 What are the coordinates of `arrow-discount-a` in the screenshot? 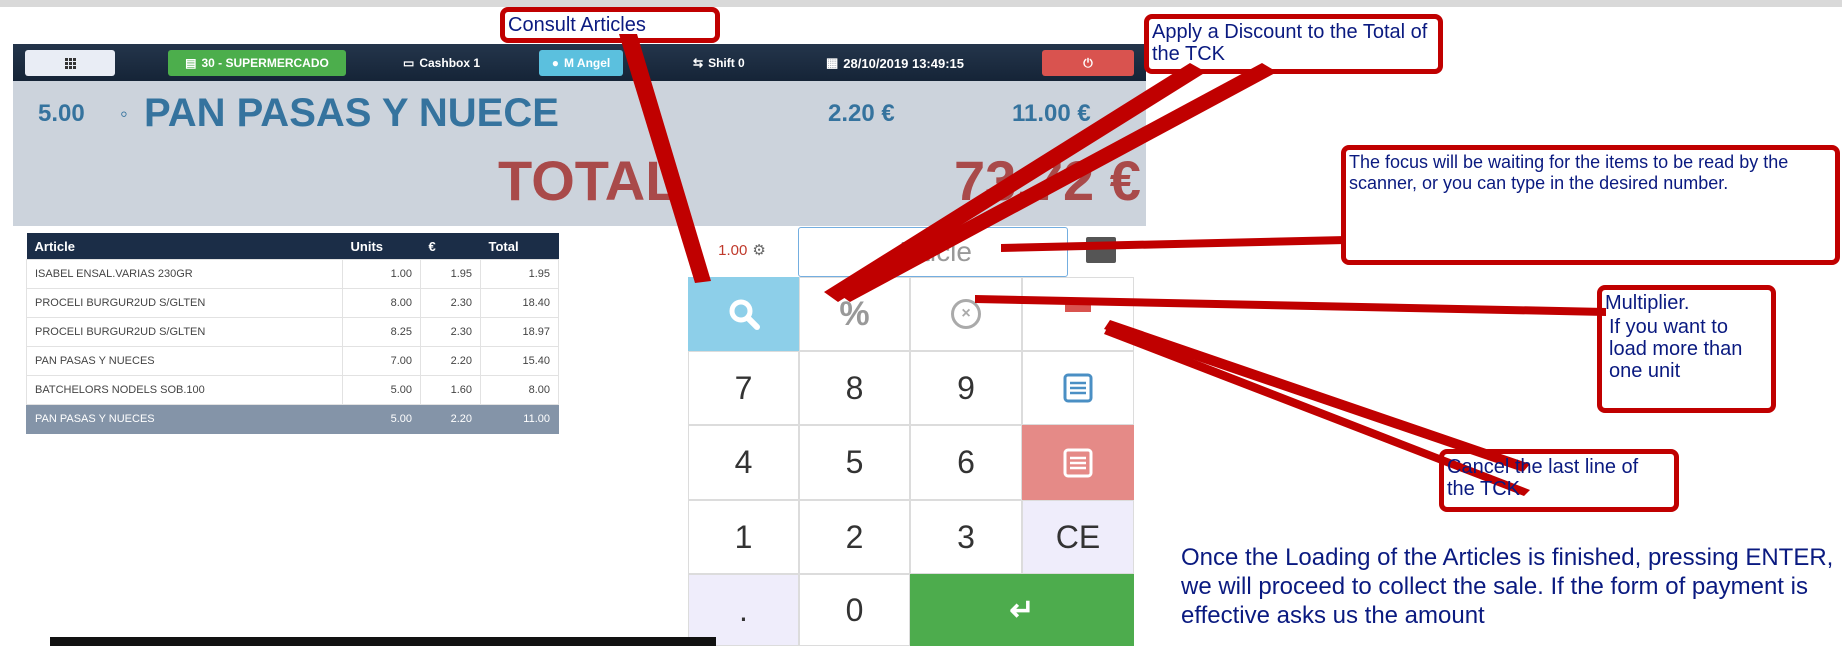 It's located at (1015, 182).